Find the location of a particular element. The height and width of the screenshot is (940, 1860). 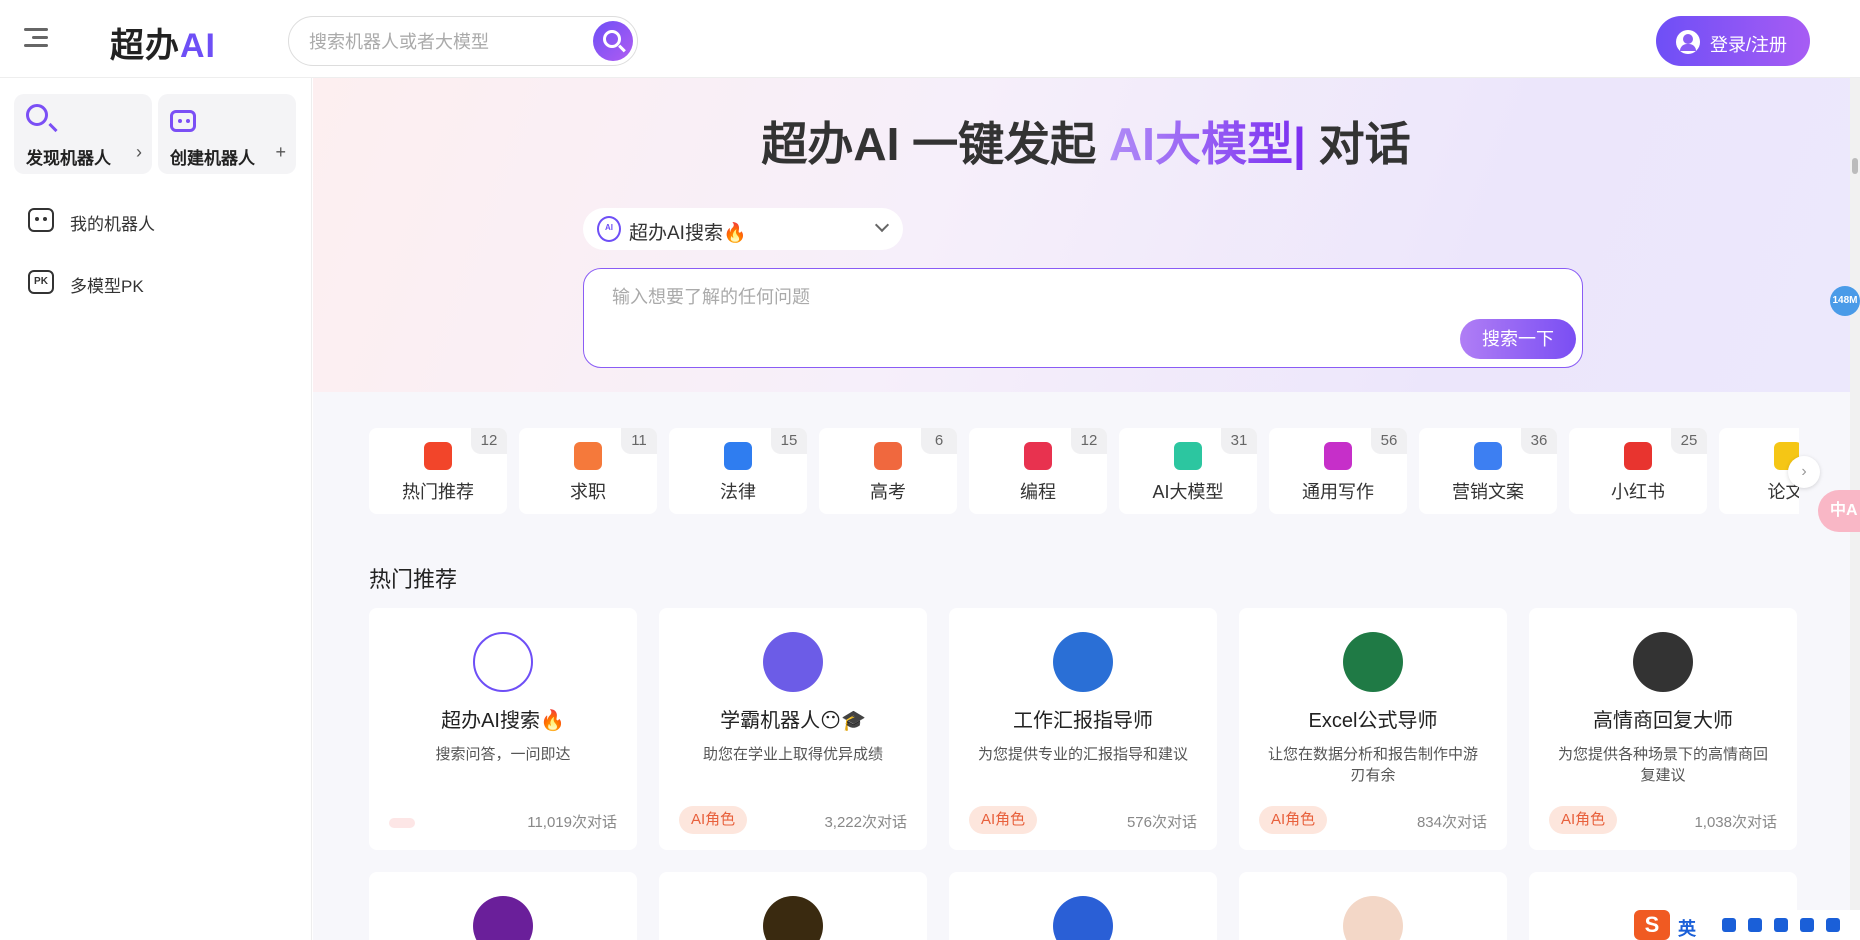

category-tab: 25 小红书 is located at coordinates (1638, 471).